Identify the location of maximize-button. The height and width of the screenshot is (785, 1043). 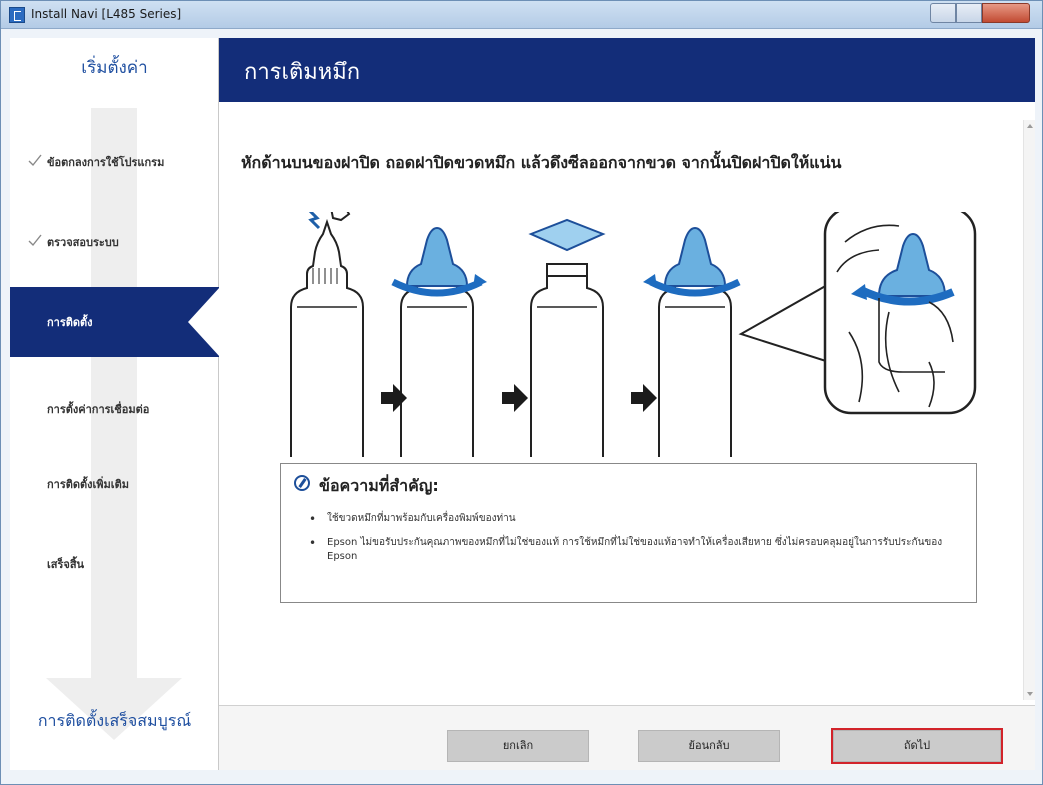
(969, 13).